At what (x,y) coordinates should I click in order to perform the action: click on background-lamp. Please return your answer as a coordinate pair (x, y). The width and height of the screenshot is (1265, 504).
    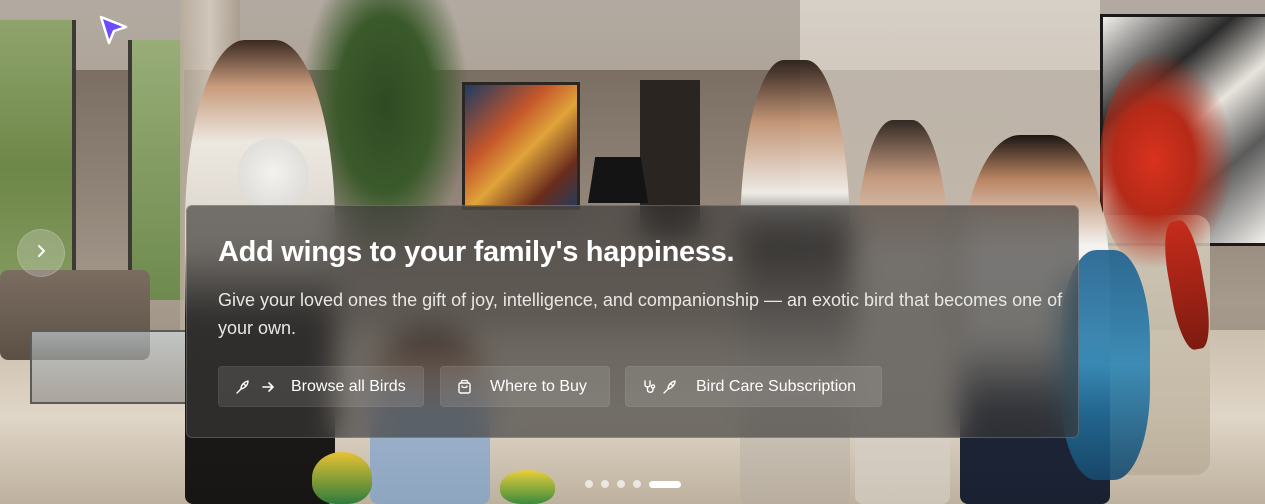
    Looking at the image, I should click on (618, 180).